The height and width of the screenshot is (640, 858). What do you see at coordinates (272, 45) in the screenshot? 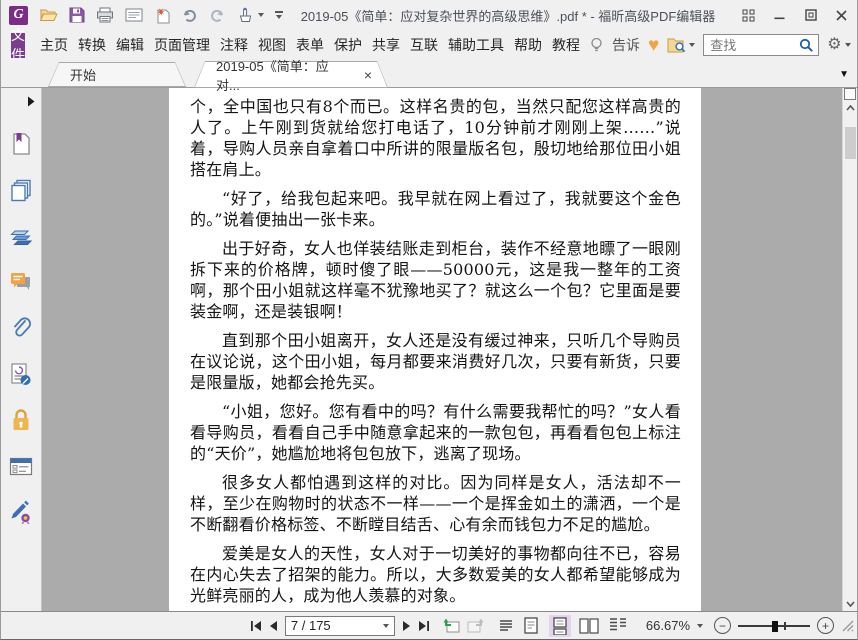
I see `menu-view: 视图` at bounding box center [272, 45].